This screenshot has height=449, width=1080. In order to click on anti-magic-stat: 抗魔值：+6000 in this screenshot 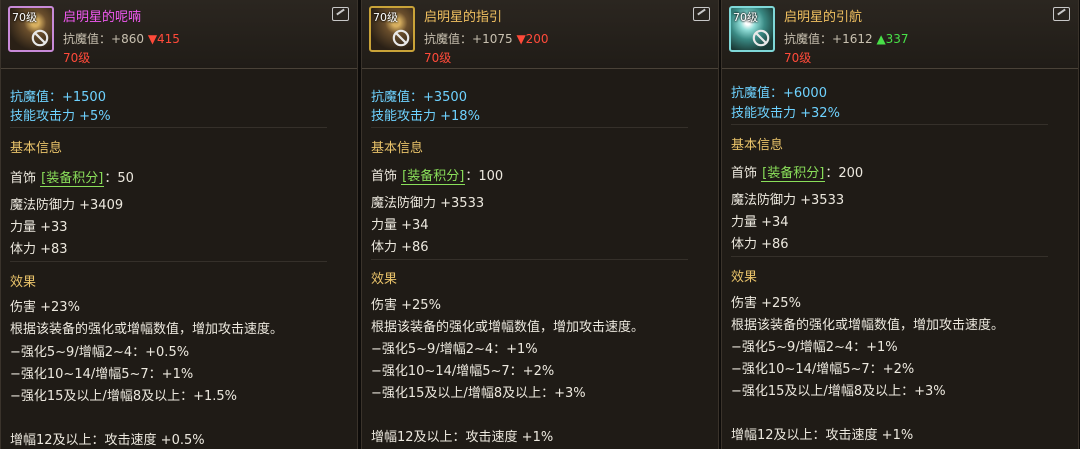, I will do `click(779, 93)`.